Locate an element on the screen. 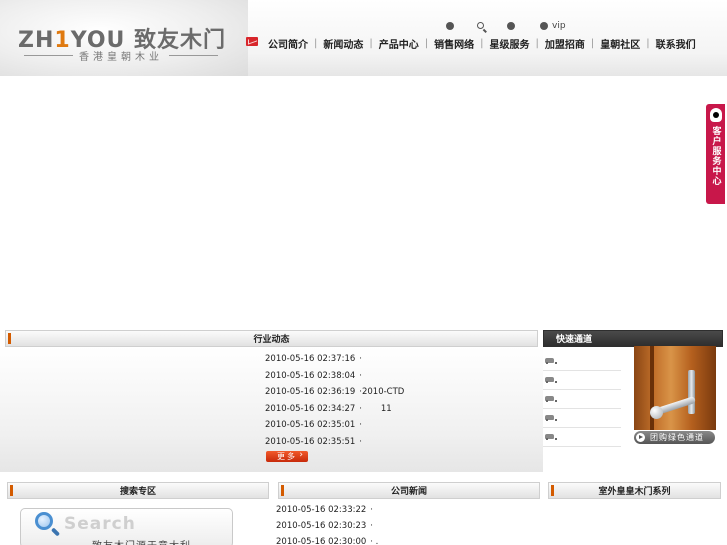  group-buy-button: 团购绿色通道 is located at coordinates (674, 437).